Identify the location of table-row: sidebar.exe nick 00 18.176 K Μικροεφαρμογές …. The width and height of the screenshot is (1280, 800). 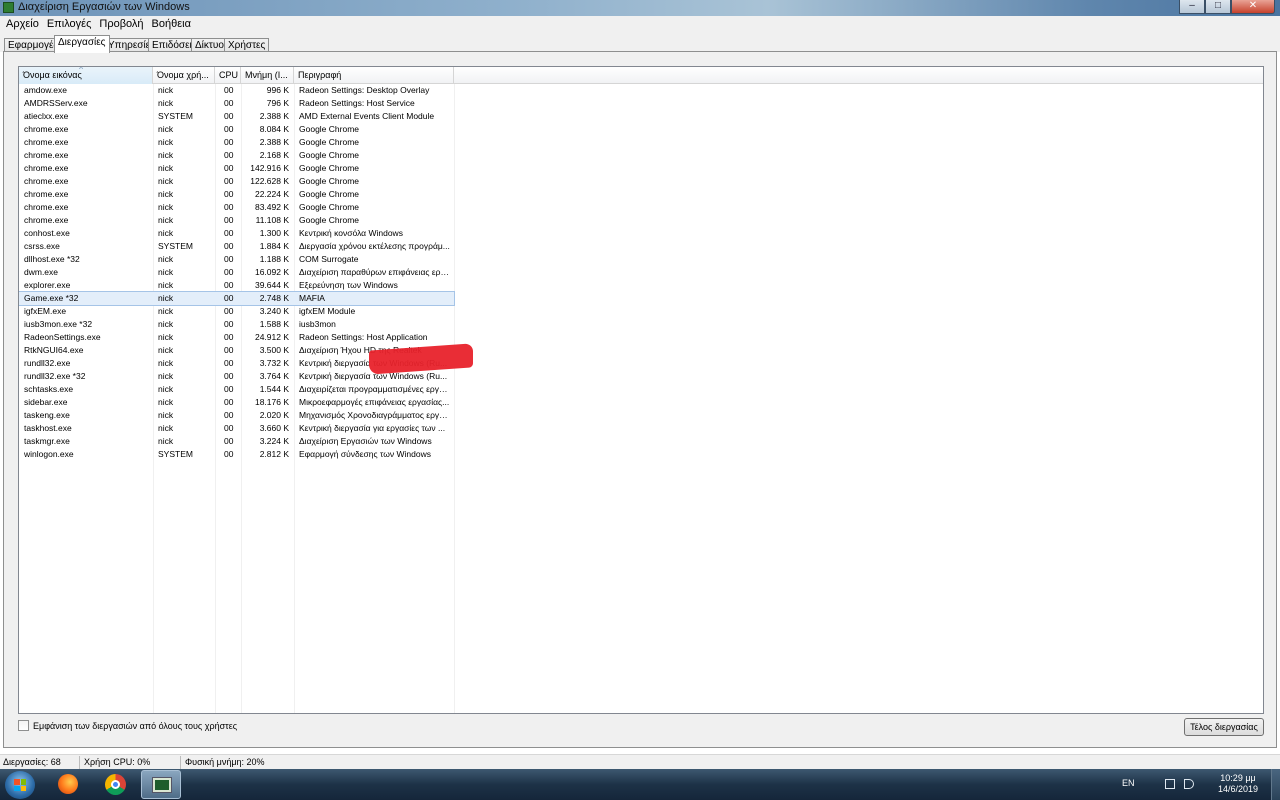
(236, 402).